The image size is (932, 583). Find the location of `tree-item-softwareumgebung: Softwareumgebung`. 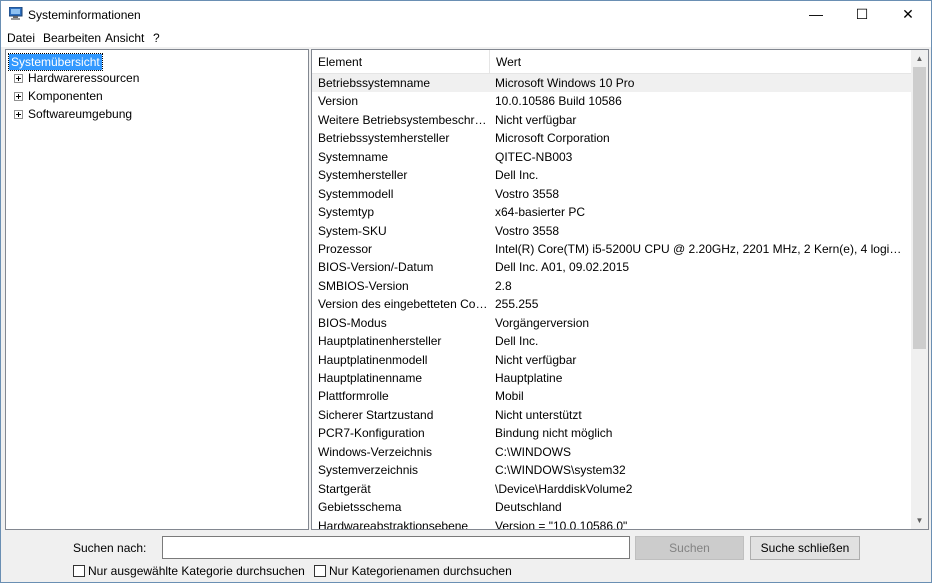

tree-item-softwareumgebung: Softwareumgebung is located at coordinates (73, 114).